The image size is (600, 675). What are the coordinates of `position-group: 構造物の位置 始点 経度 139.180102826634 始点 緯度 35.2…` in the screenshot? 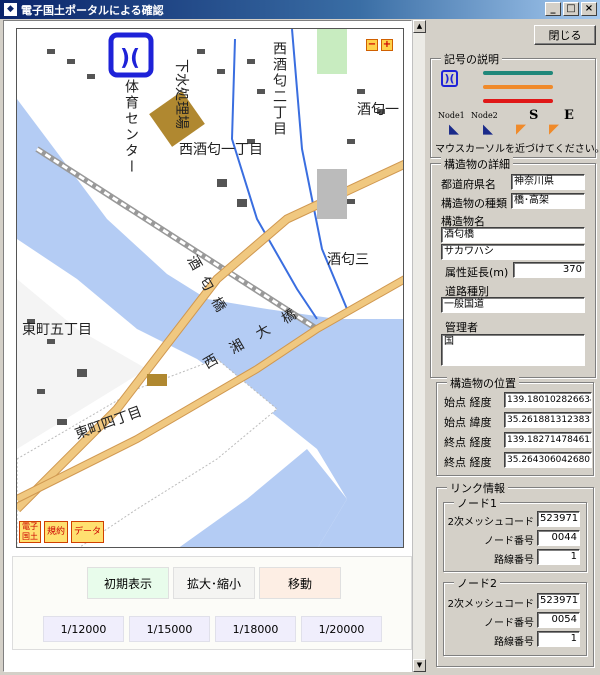 It's located at (515, 425).